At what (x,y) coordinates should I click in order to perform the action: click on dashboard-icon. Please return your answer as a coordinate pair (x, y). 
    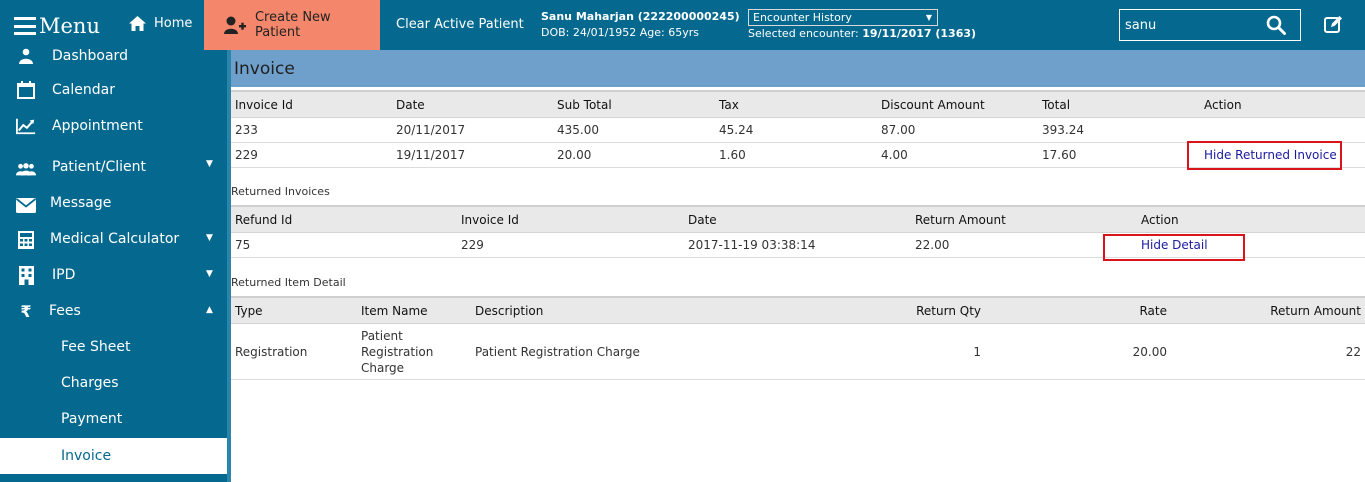
    Looking at the image, I should click on (26, 56).